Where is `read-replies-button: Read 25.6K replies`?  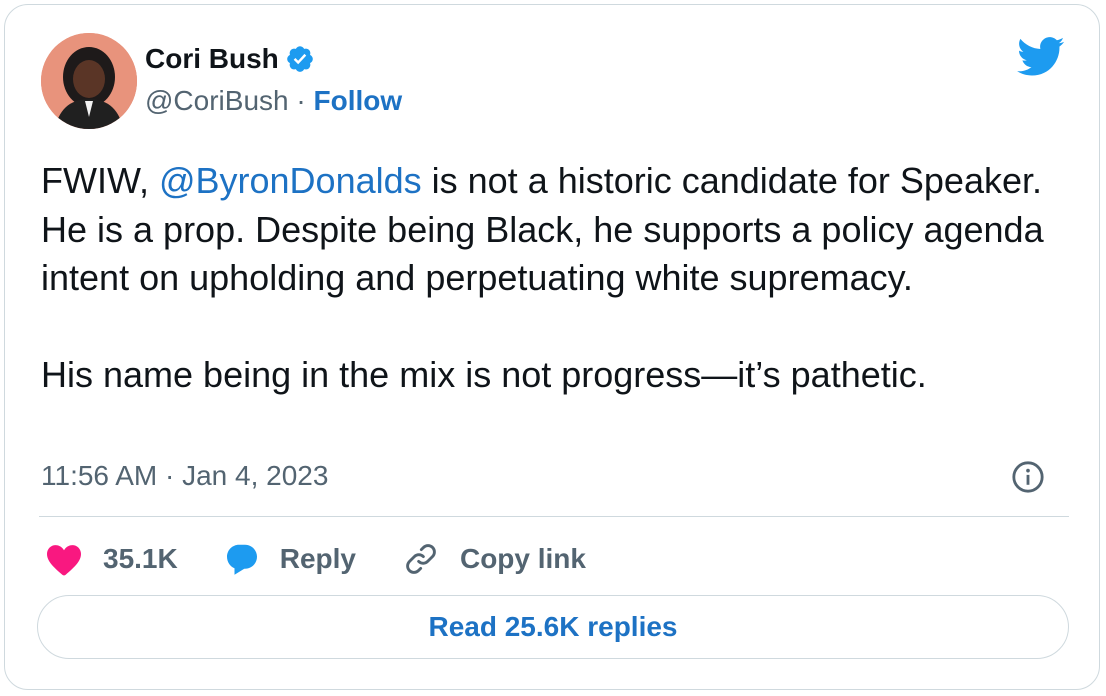
read-replies-button: Read 25.6K replies is located at coordinates (553, 627).